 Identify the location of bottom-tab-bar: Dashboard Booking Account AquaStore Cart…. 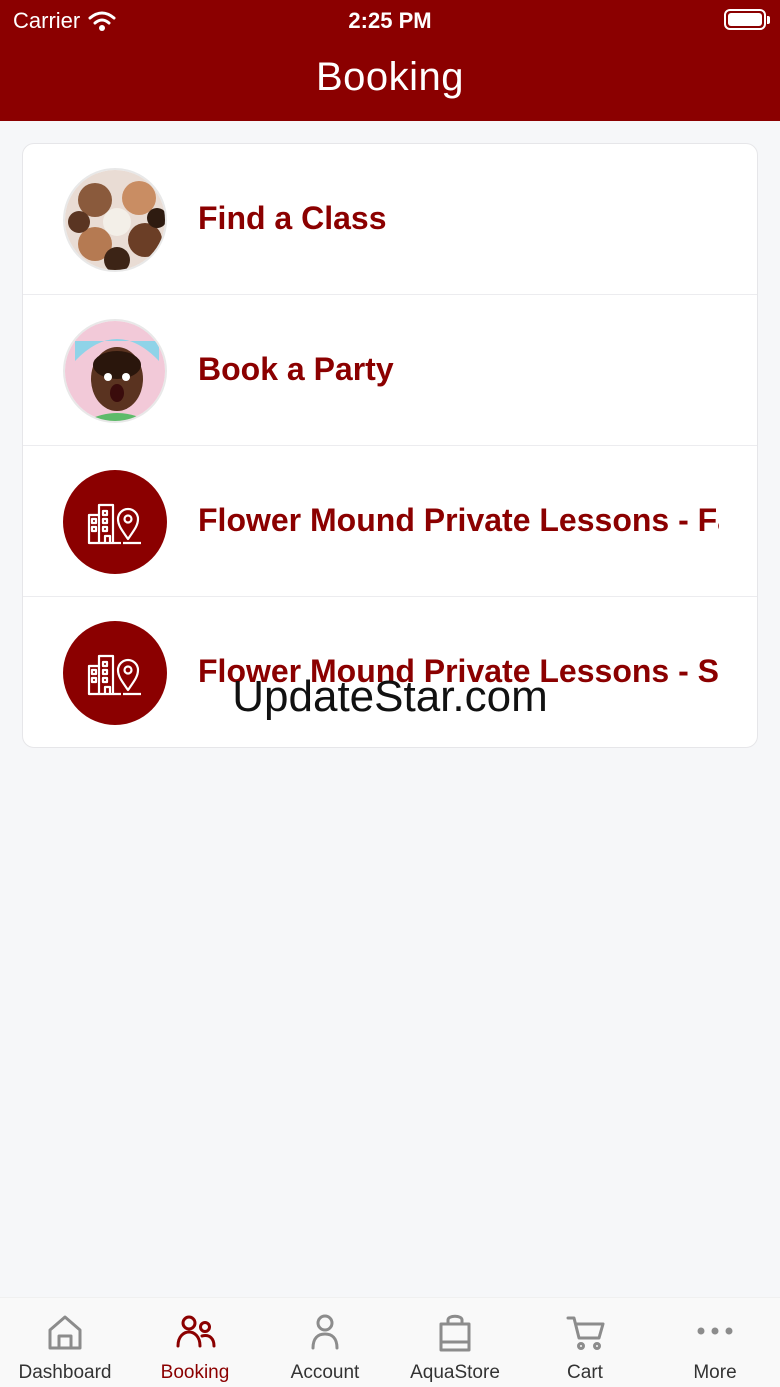
(390, 1342).